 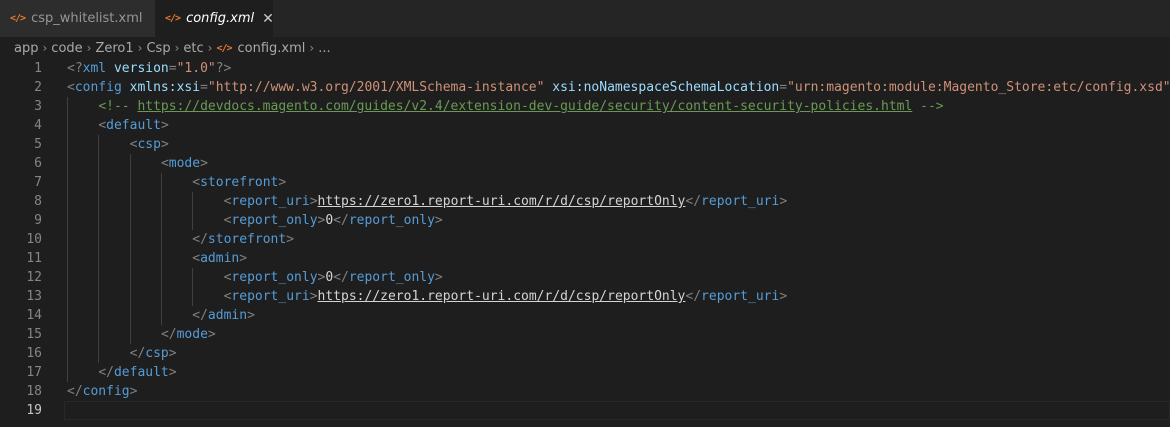 I want to click on code-line: 18 </config>, so click(x=585, y=391).